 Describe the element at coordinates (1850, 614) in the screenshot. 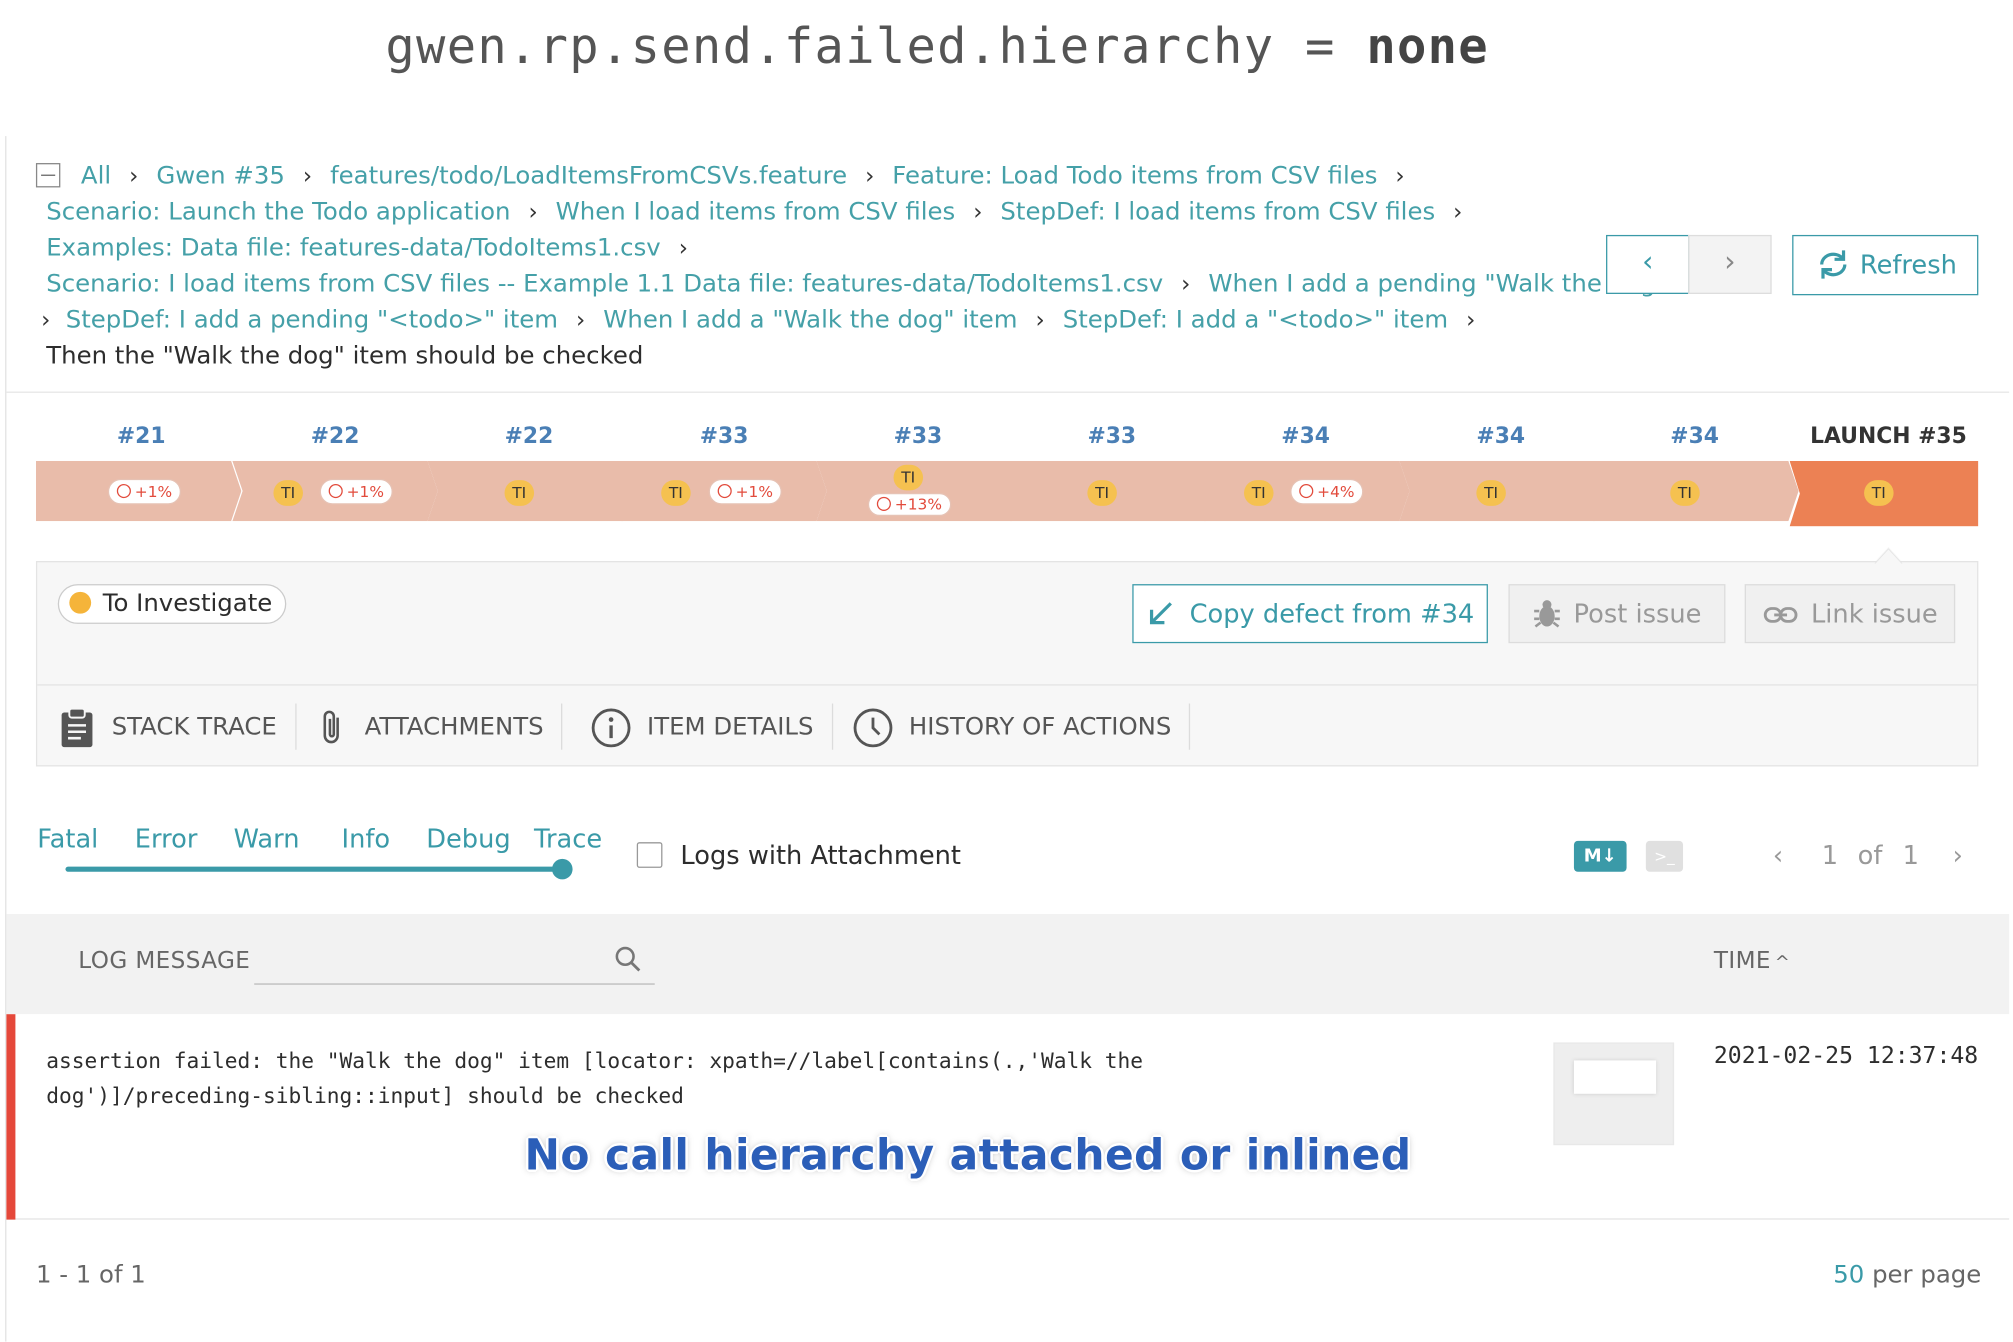

I see `link-issue-button: Link issue` at that location.